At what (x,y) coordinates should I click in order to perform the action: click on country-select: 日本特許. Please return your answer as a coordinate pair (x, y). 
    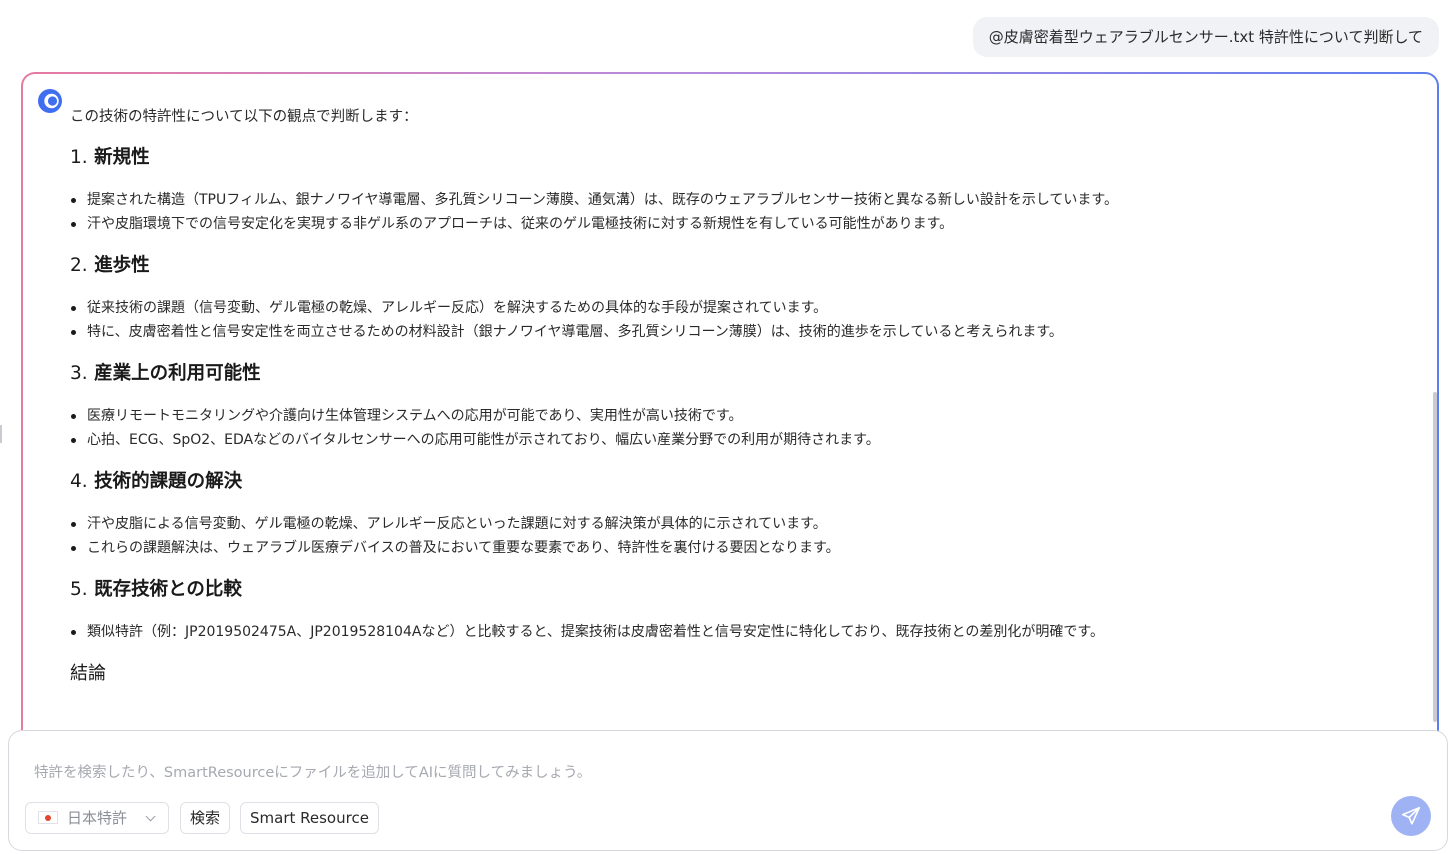
    Looking at the image, I should click on (97, 818).